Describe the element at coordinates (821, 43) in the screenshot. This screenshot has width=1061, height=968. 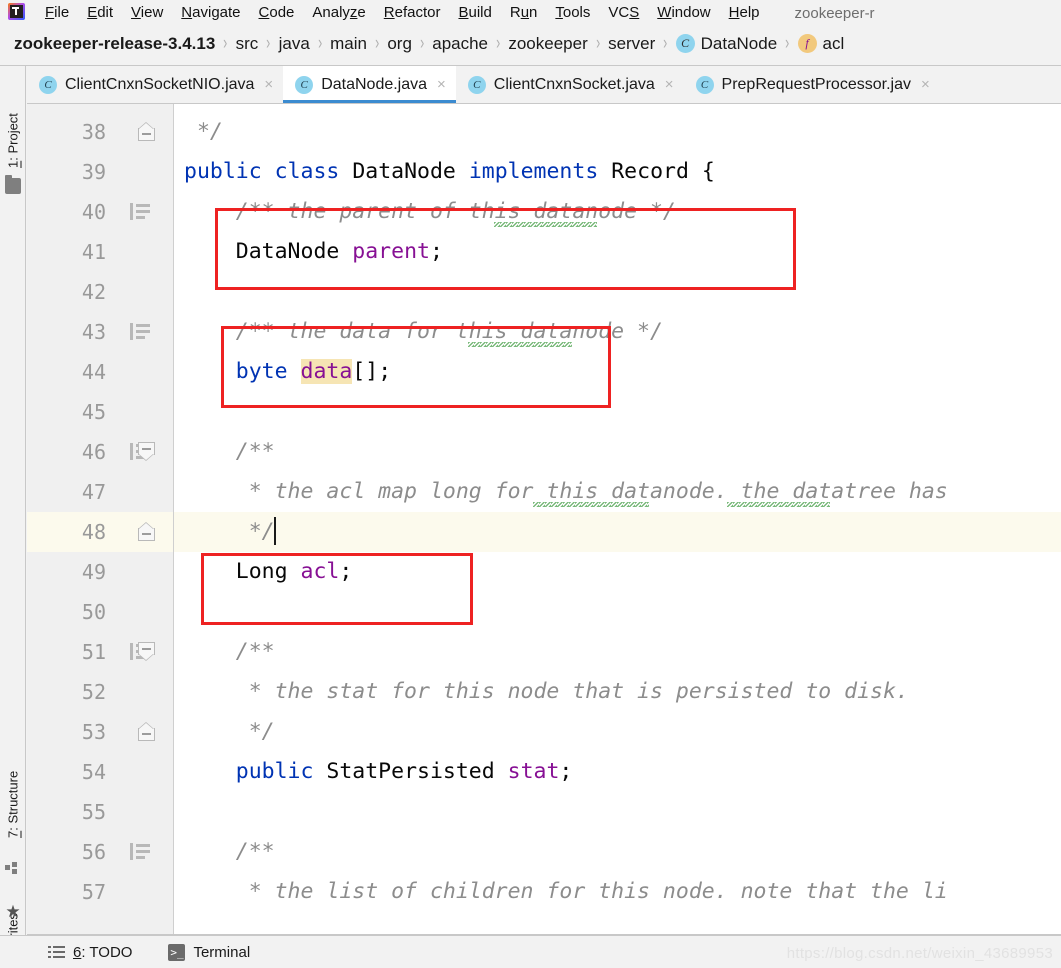
I see `breadcrumb-item-acl: f acl` at that location.